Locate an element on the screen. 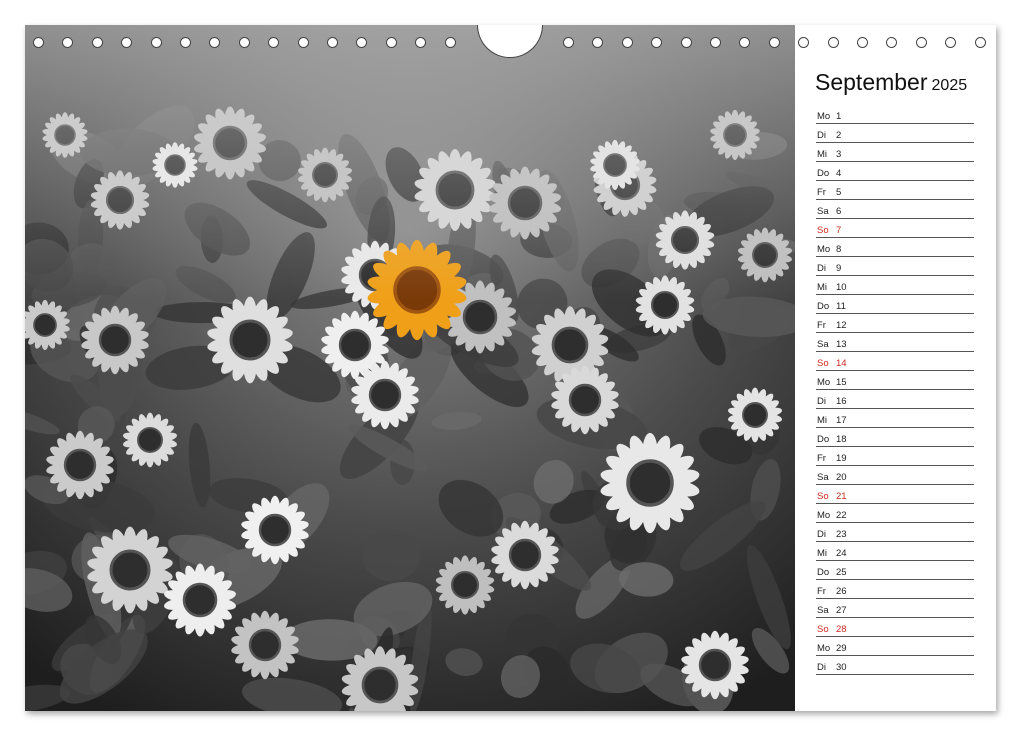 The width and height of the screenshot is (1020, 735). day-number: 24 is located at coordinates (841, 553).